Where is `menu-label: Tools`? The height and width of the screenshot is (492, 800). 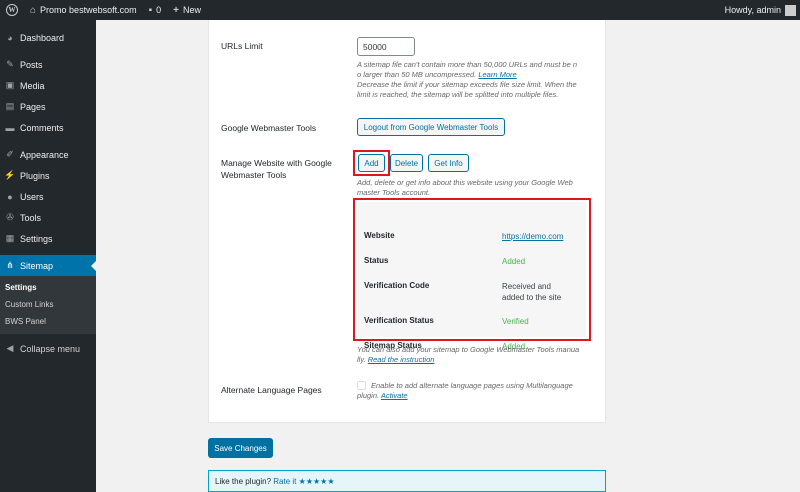
menu-label: Tools is located at coordinates (31, 217).